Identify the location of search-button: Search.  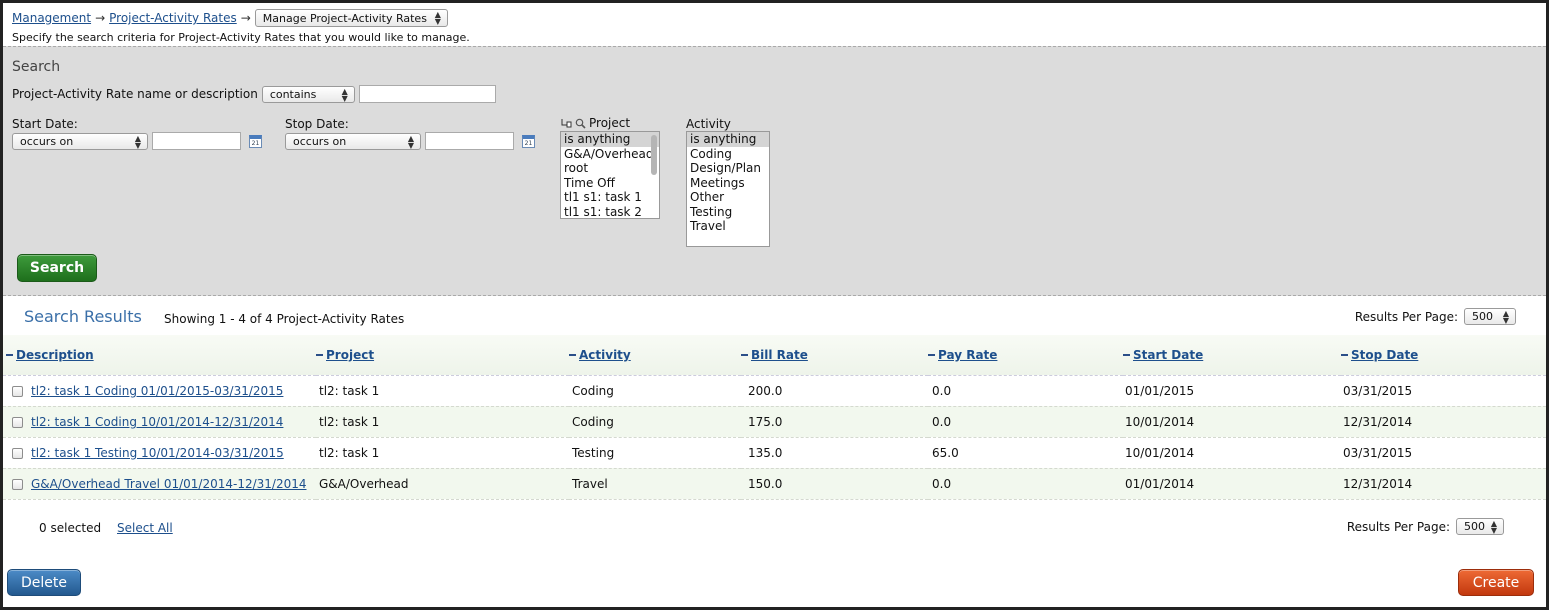
(57, 268).